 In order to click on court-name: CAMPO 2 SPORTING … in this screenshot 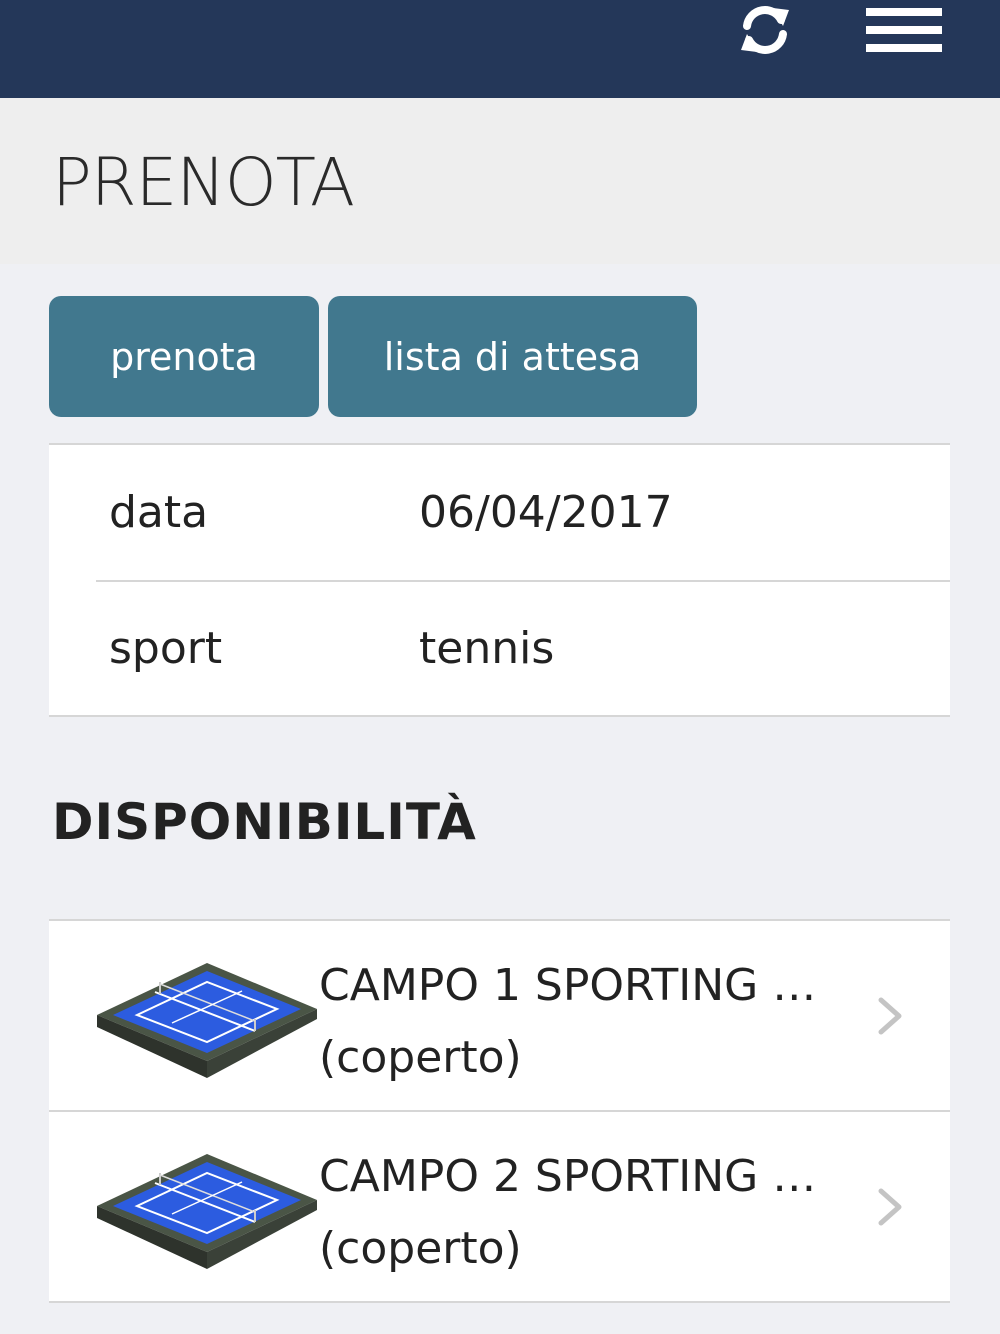, I will do `click(568, 1176)`.